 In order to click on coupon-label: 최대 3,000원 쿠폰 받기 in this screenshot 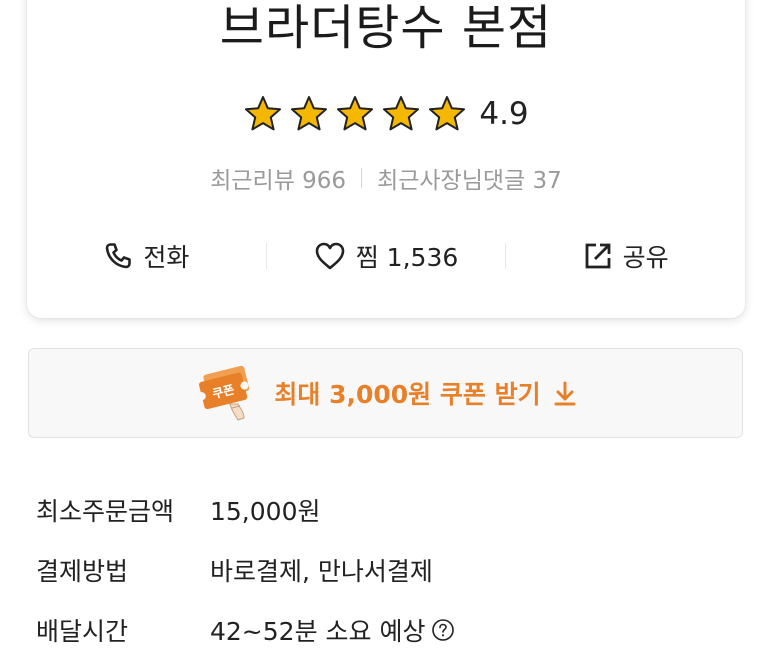, I will do `click(407, 394)`.